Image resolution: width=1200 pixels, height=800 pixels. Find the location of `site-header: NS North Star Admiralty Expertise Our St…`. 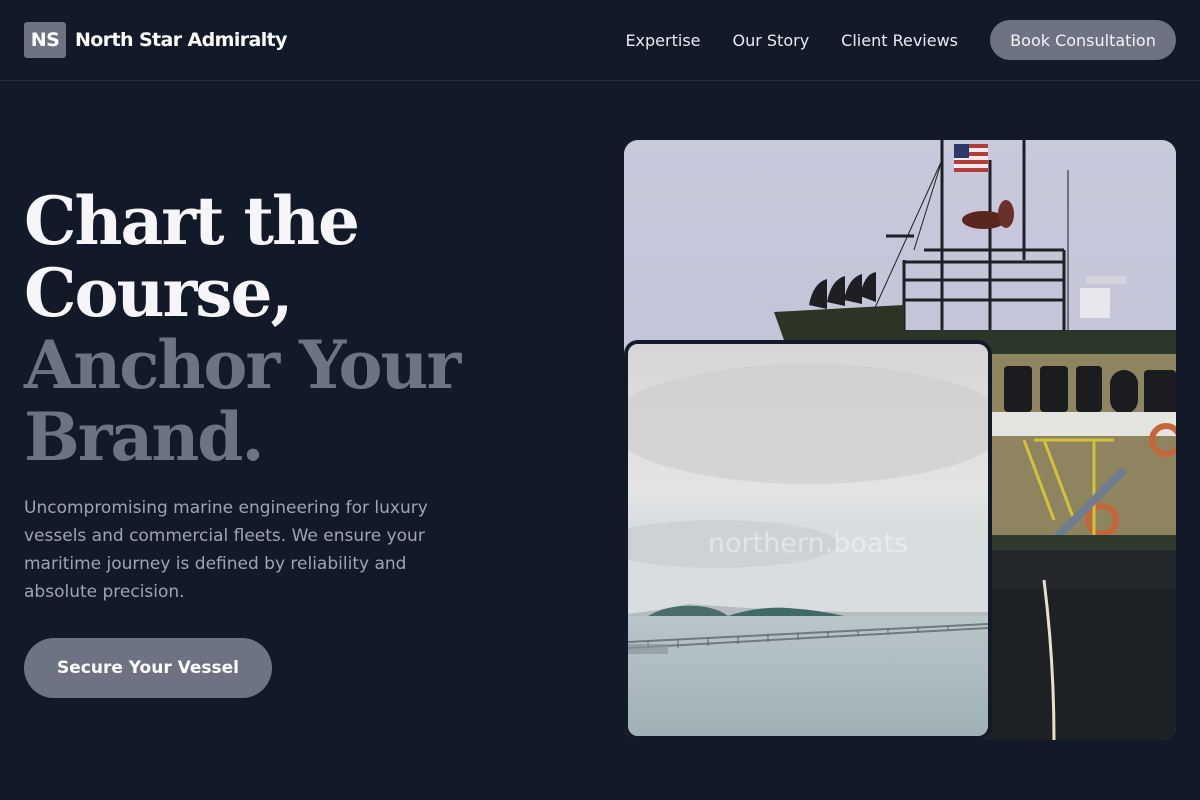

site-header: NS North Star Admiralty Expertise Our St… is located at coordinates (600, 40).